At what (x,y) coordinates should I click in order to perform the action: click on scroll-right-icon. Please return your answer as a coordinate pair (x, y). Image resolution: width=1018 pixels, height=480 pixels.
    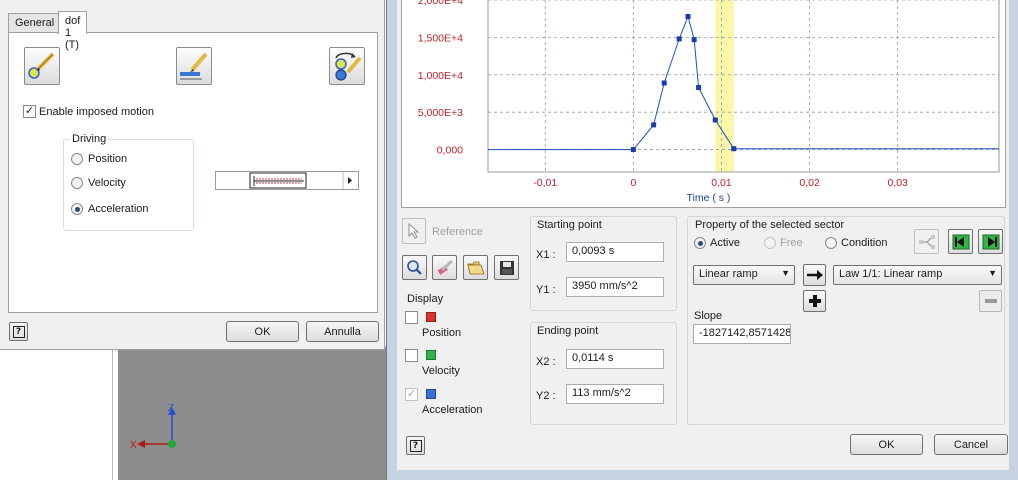
    Looking at the image, I should click on (350, 180).